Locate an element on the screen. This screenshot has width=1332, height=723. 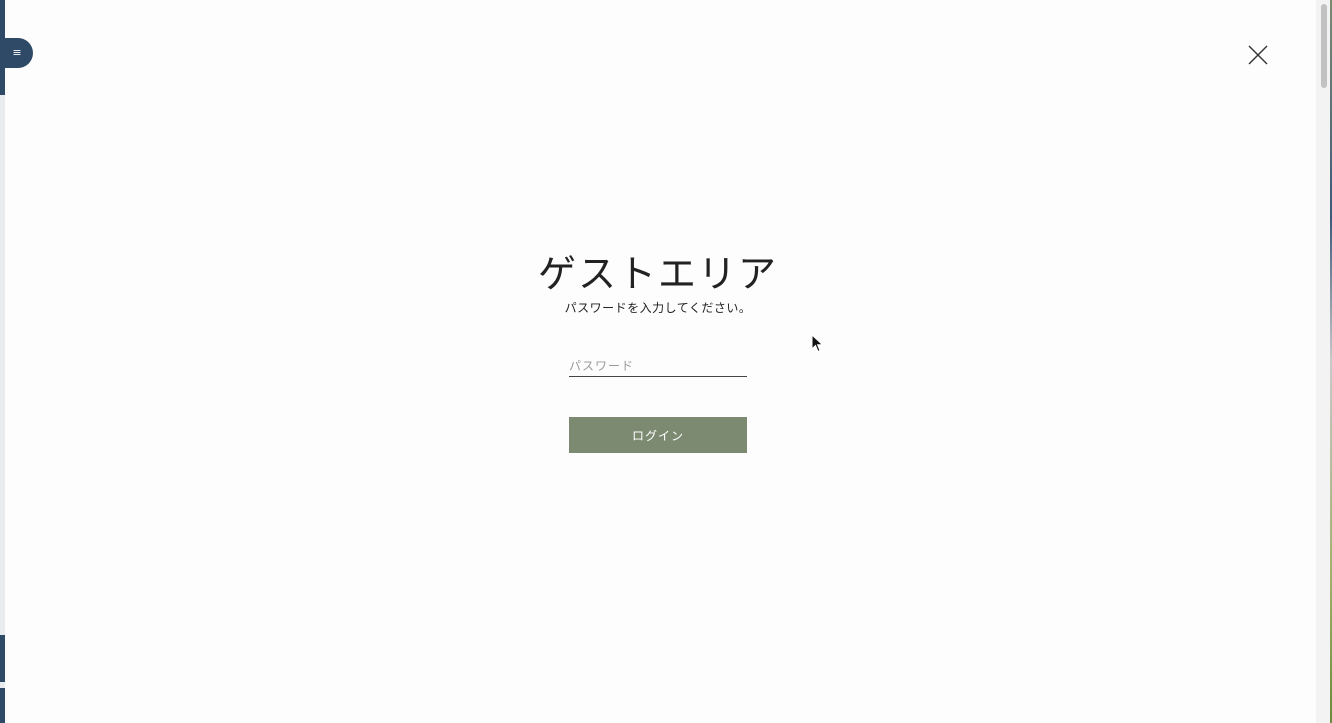
instruction-text: パスワードを入力してください。 is located at coordinates (658, 308).